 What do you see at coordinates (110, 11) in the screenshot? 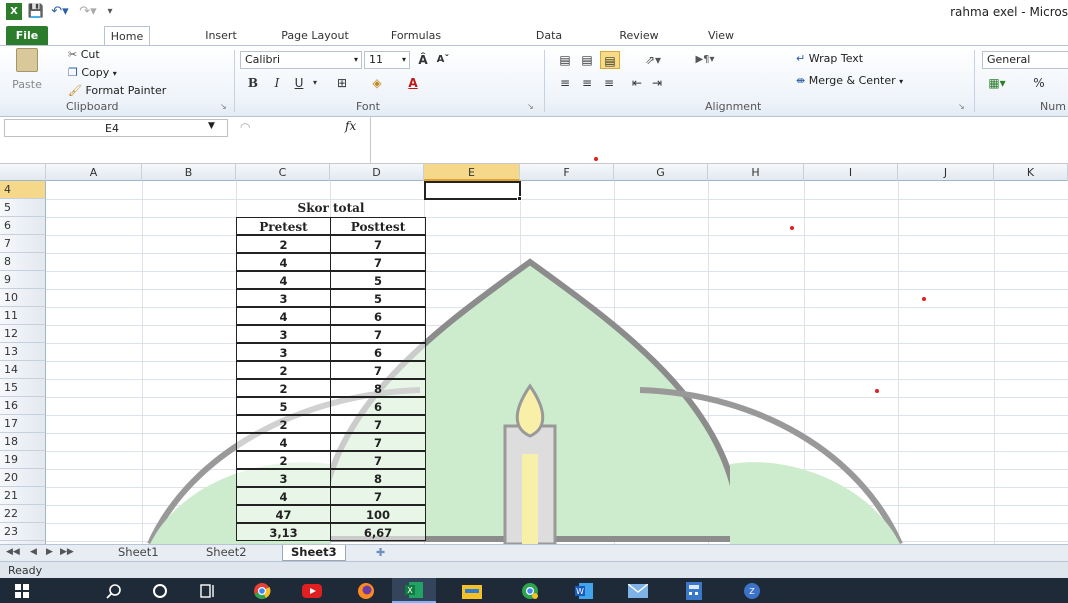
I see `customize-toolbar-icon: ▾` at bounding box center [110, 11].